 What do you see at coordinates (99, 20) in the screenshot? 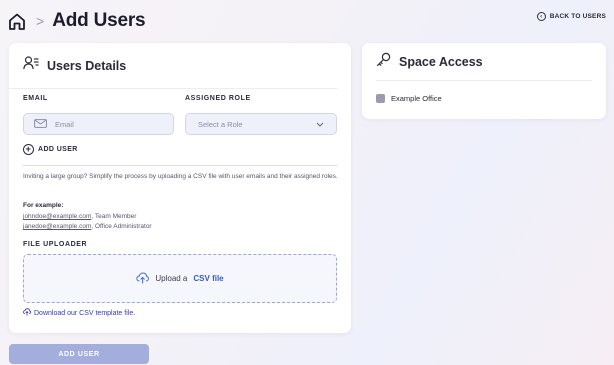
I see `page-title: Add Users` at bounding box center [99, 20].